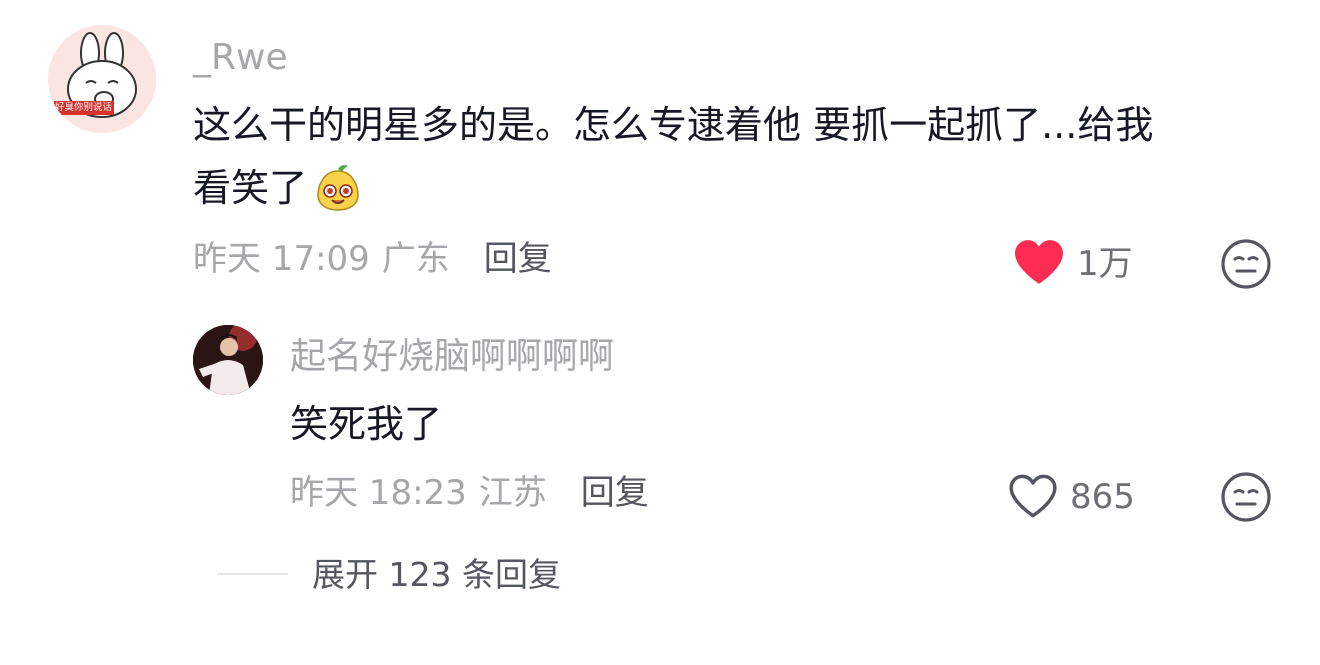  Describe the element at coordinates (281, 259) in the screenshot. I see `comment-timestamp: 昨天 17:09` at that location.